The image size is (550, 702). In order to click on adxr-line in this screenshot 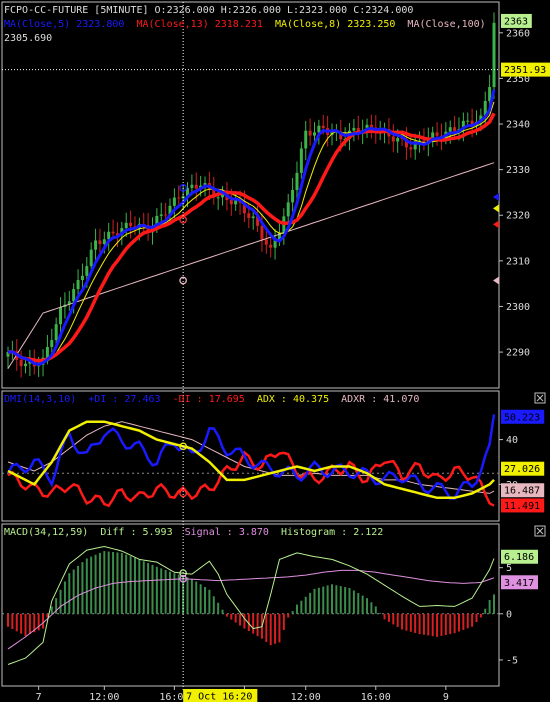, I will do `click(251, 457)`.